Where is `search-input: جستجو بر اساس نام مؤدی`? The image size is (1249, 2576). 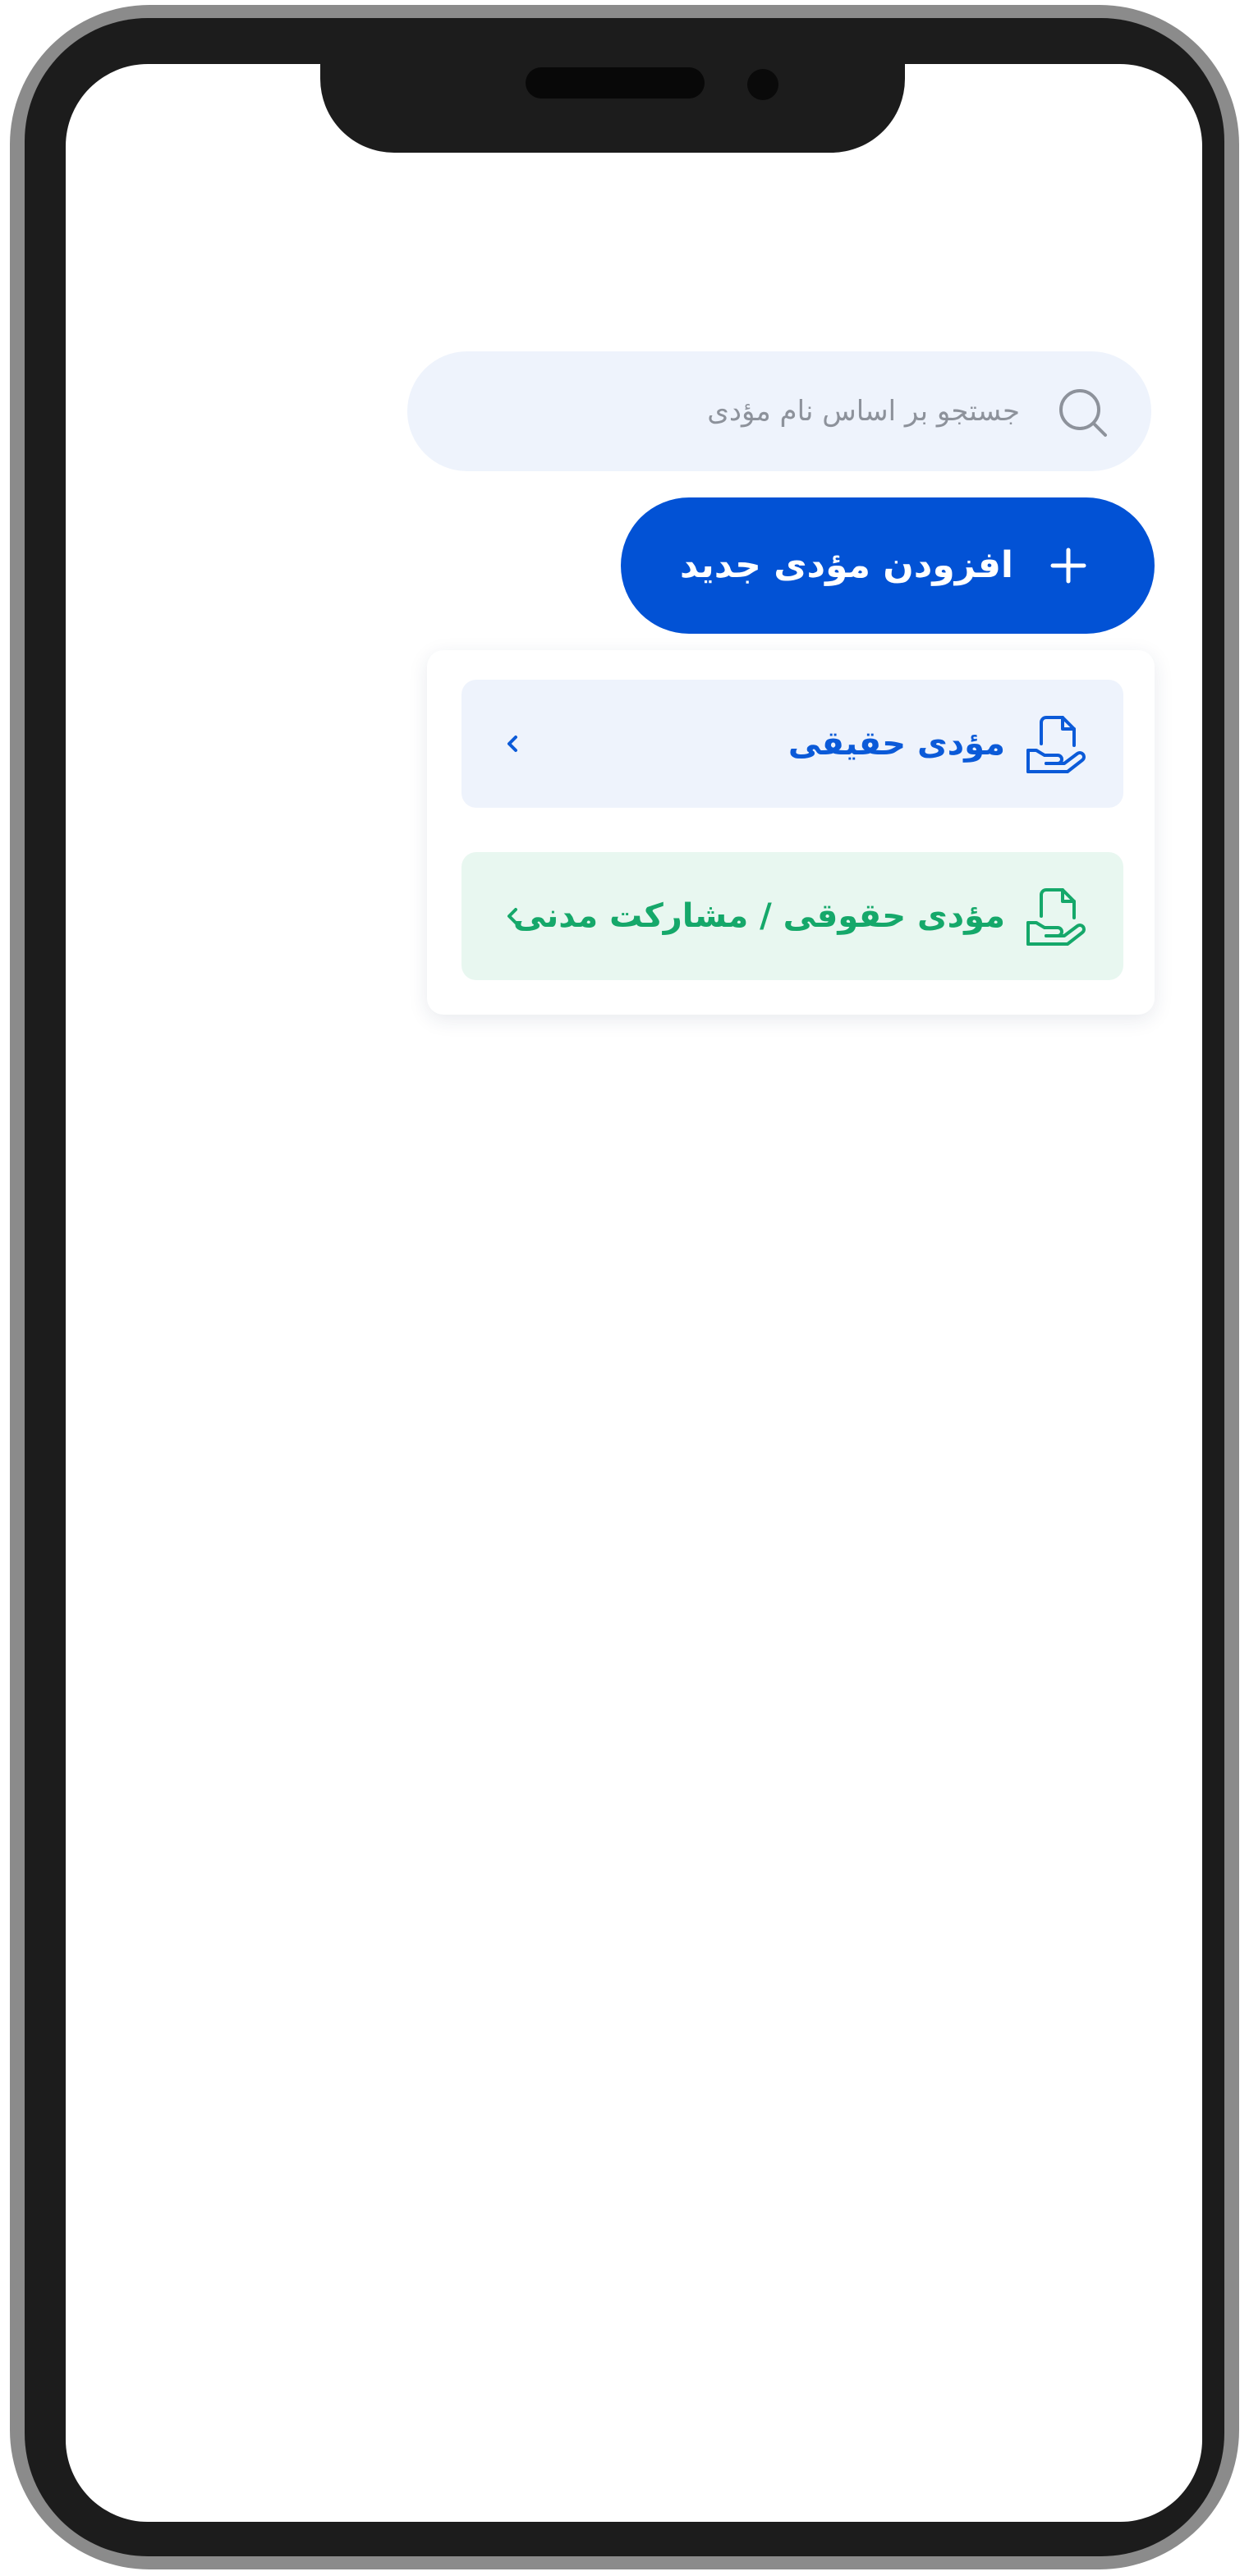 search-input: جستجو بر اساس نام مؤدی is located at coordinates (779, 411).